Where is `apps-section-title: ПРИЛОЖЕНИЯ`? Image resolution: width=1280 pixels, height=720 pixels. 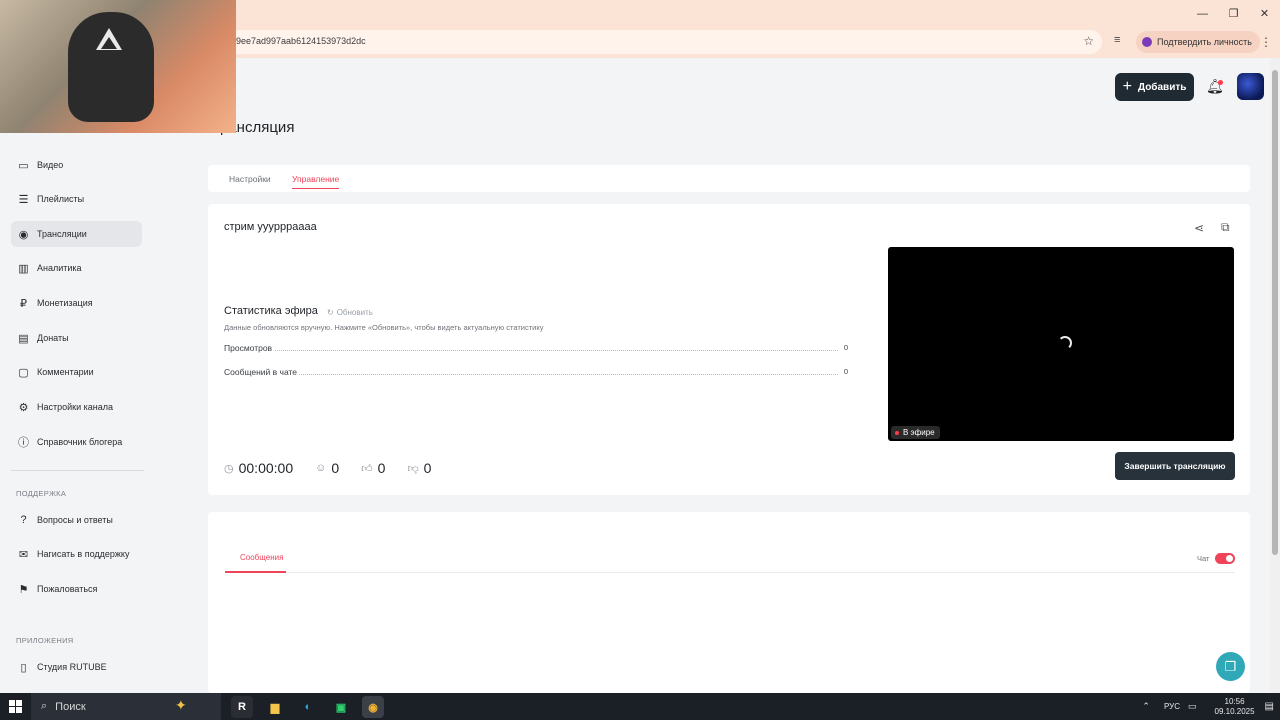
apps-section-title: ПРИЛОЖЕНИЯ is located at coordinates (45, 640).